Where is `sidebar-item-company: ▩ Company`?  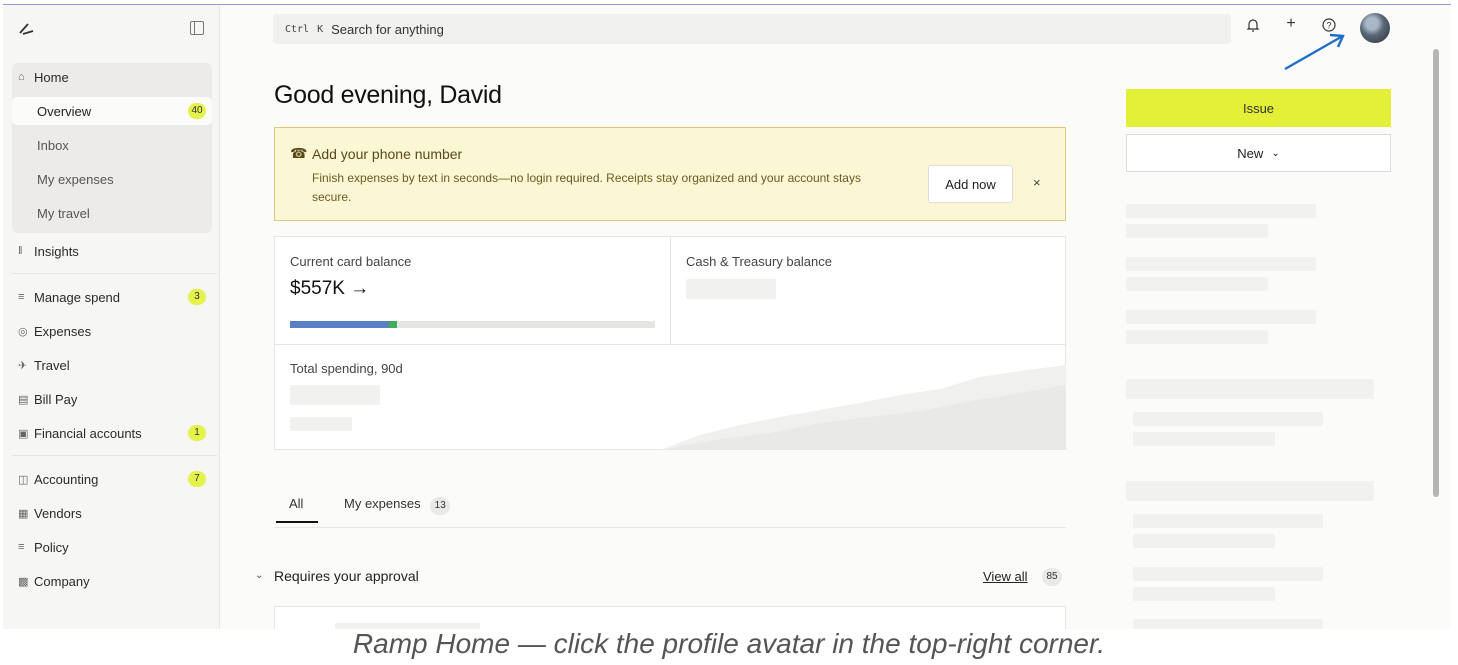 sidebar-item-company: ▩ Company is located at coordinates (112, 581).